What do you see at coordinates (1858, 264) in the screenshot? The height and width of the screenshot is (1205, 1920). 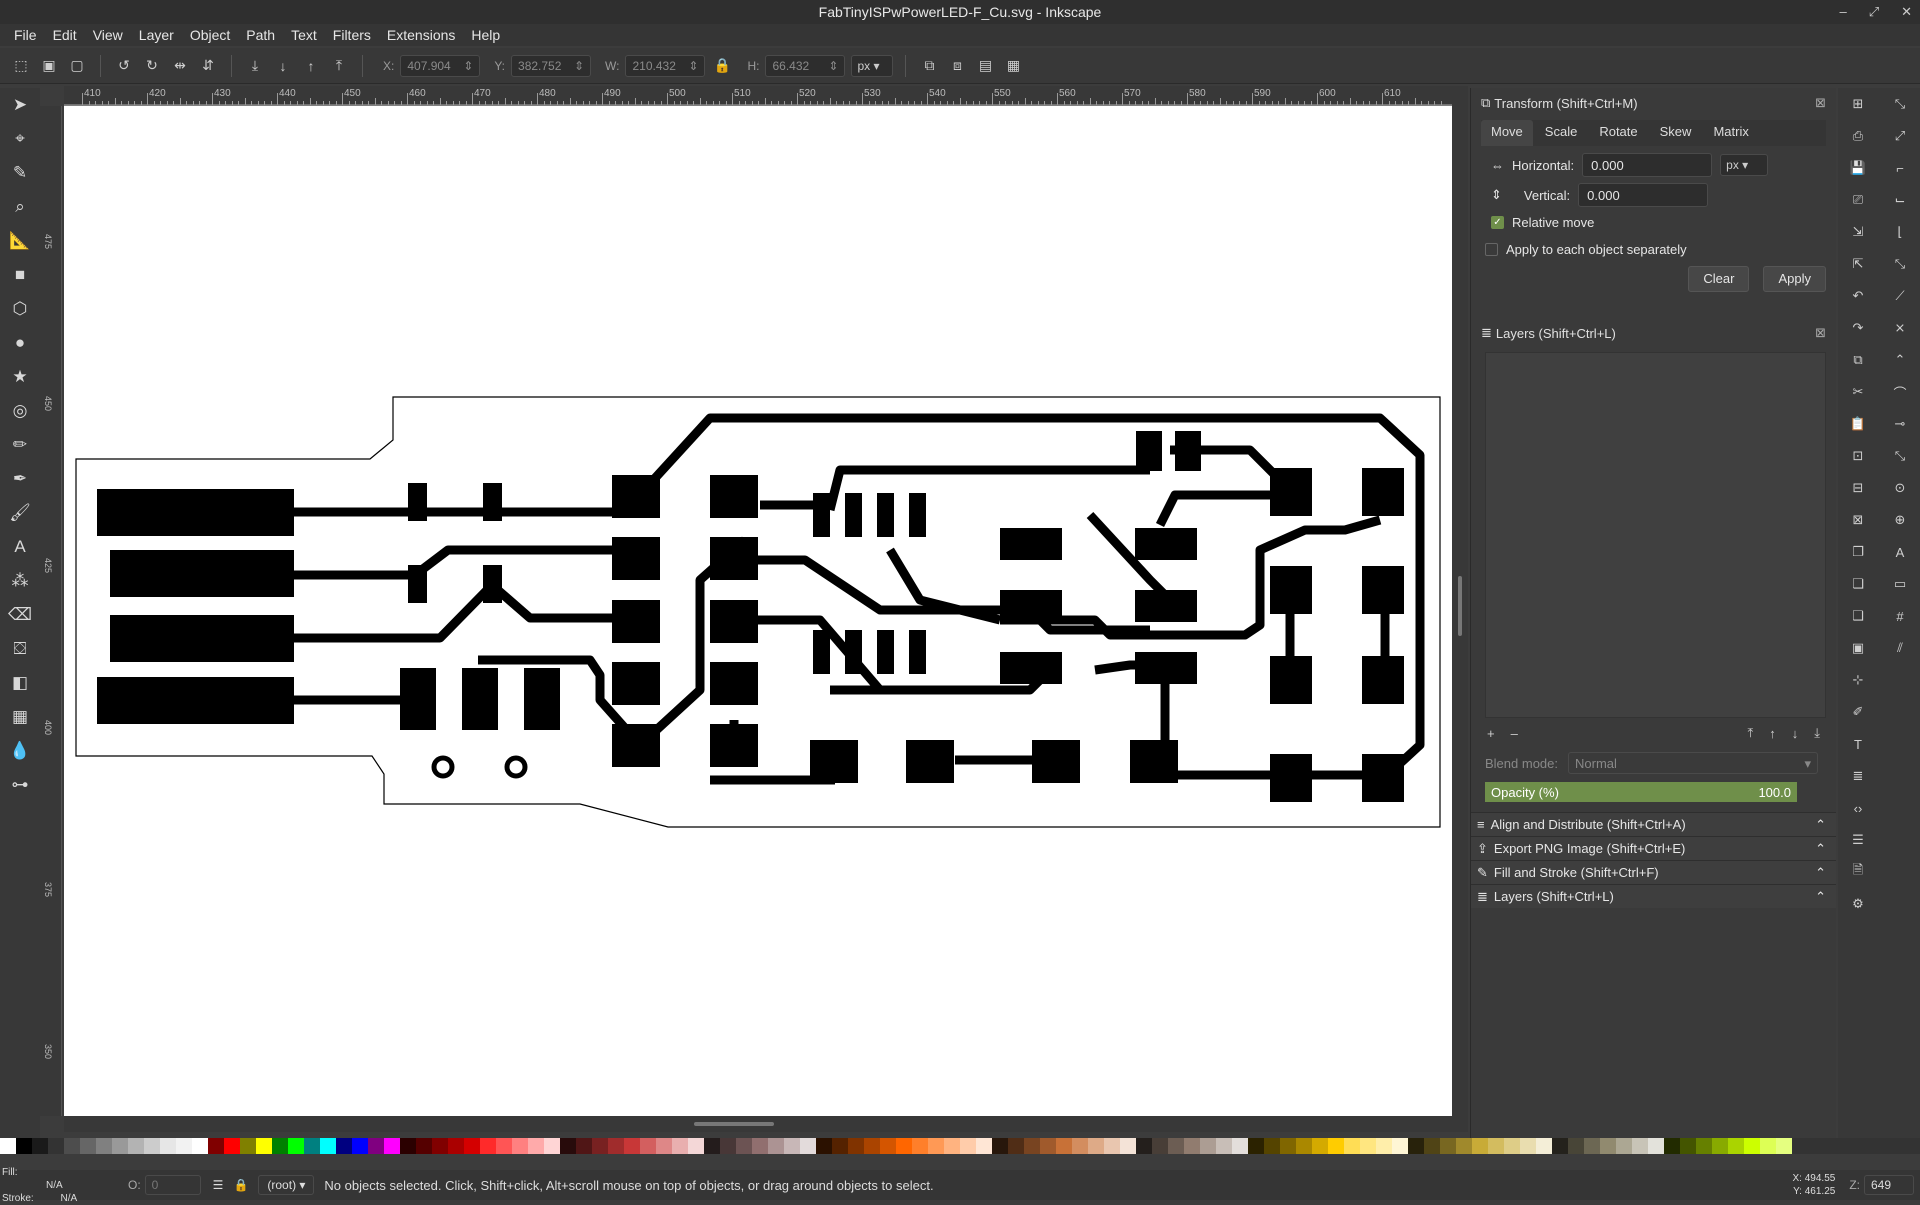 I see `export-icon: ⇱` at bounding box center [1858, 264].